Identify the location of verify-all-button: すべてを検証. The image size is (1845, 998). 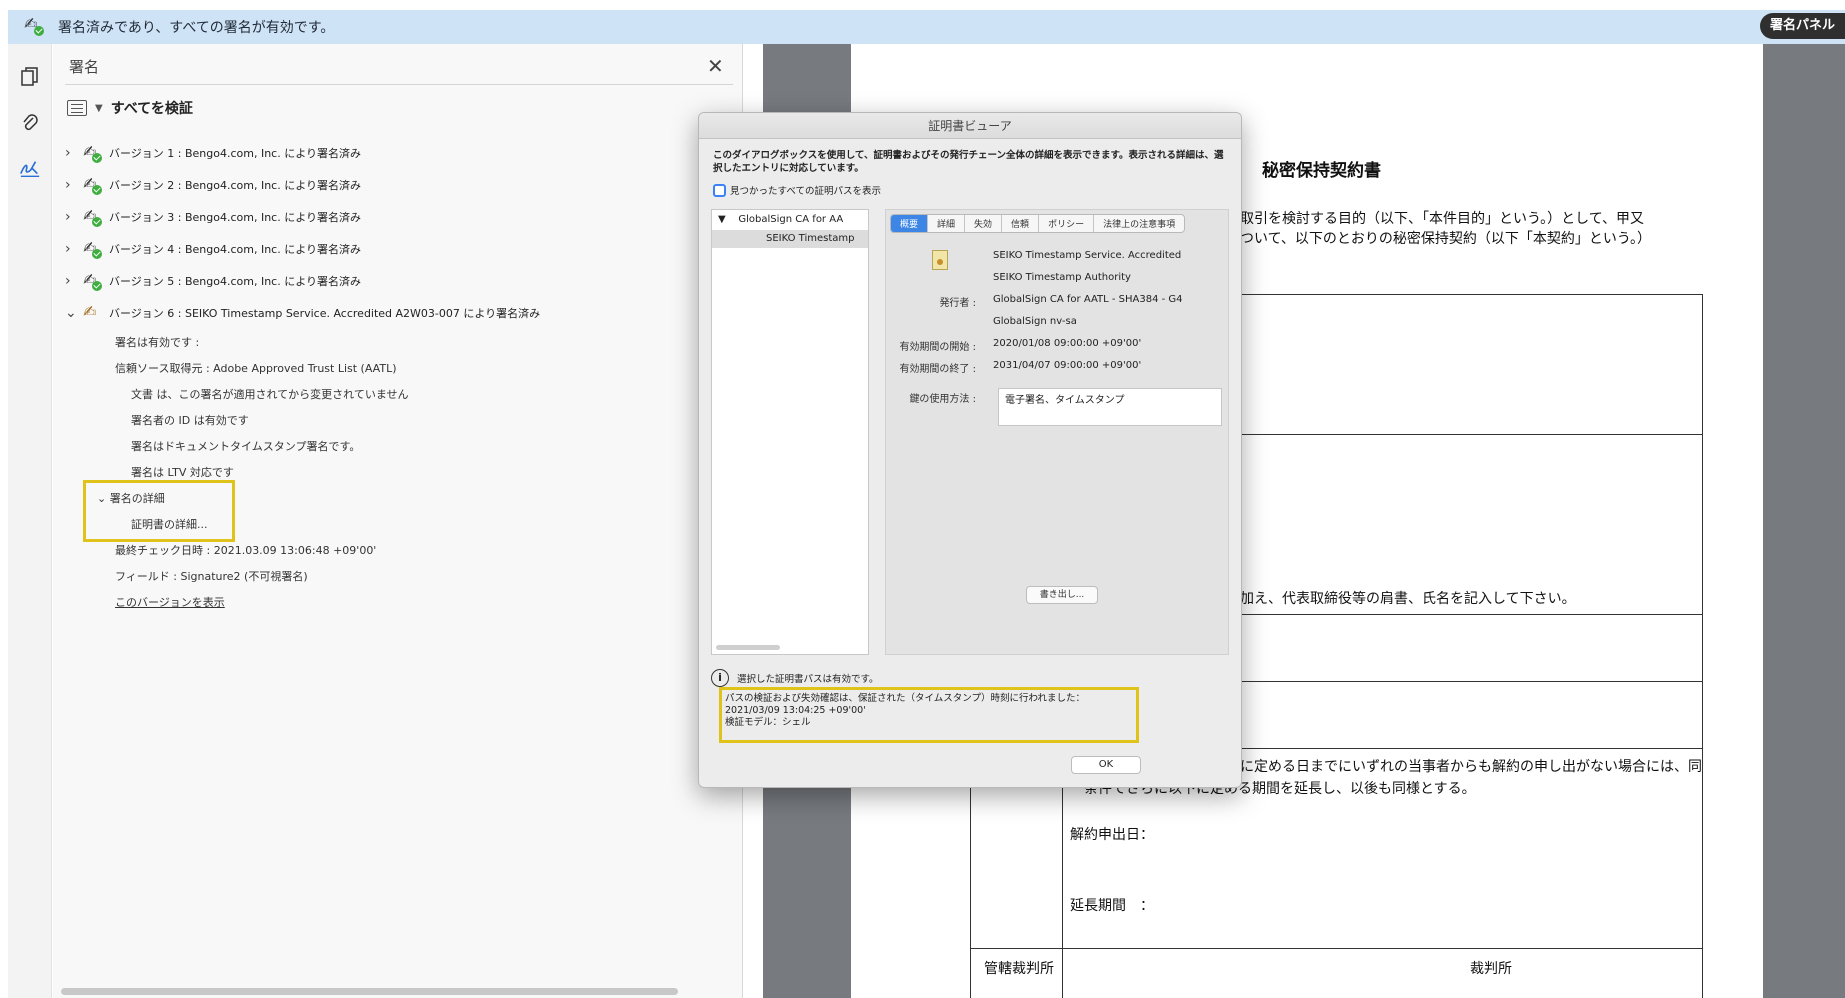
(152, 108).